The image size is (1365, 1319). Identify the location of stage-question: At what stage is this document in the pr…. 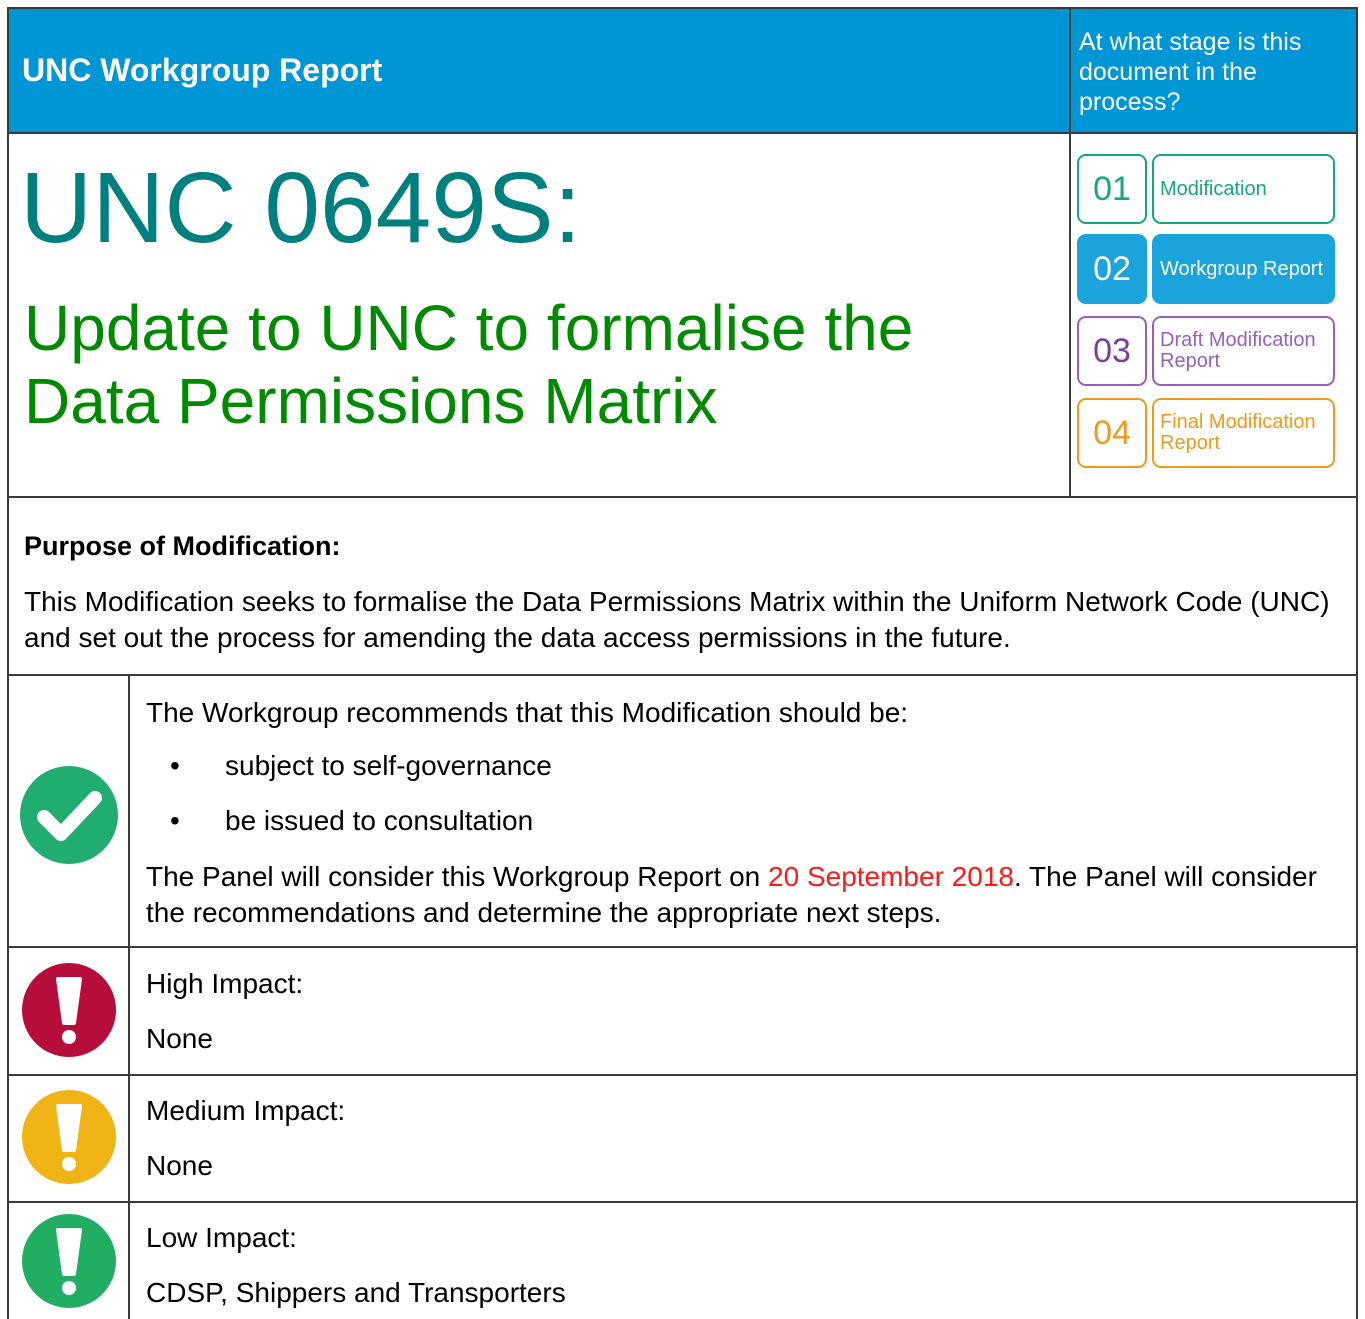
(1190, 72).